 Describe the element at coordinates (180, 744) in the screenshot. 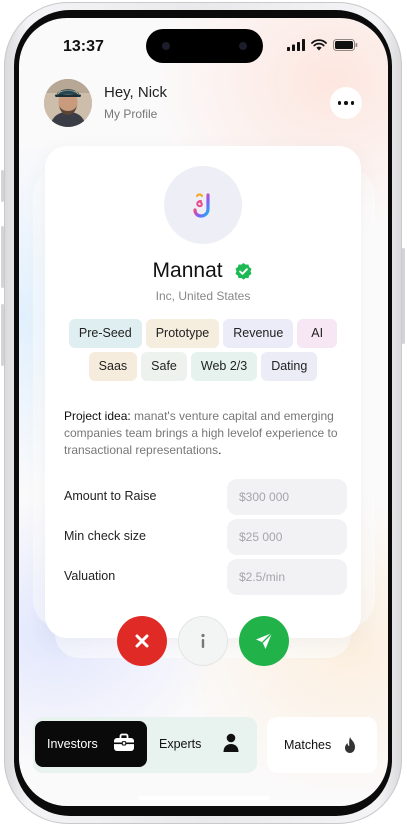

I see `tab-experts-label: Experts` at that location.